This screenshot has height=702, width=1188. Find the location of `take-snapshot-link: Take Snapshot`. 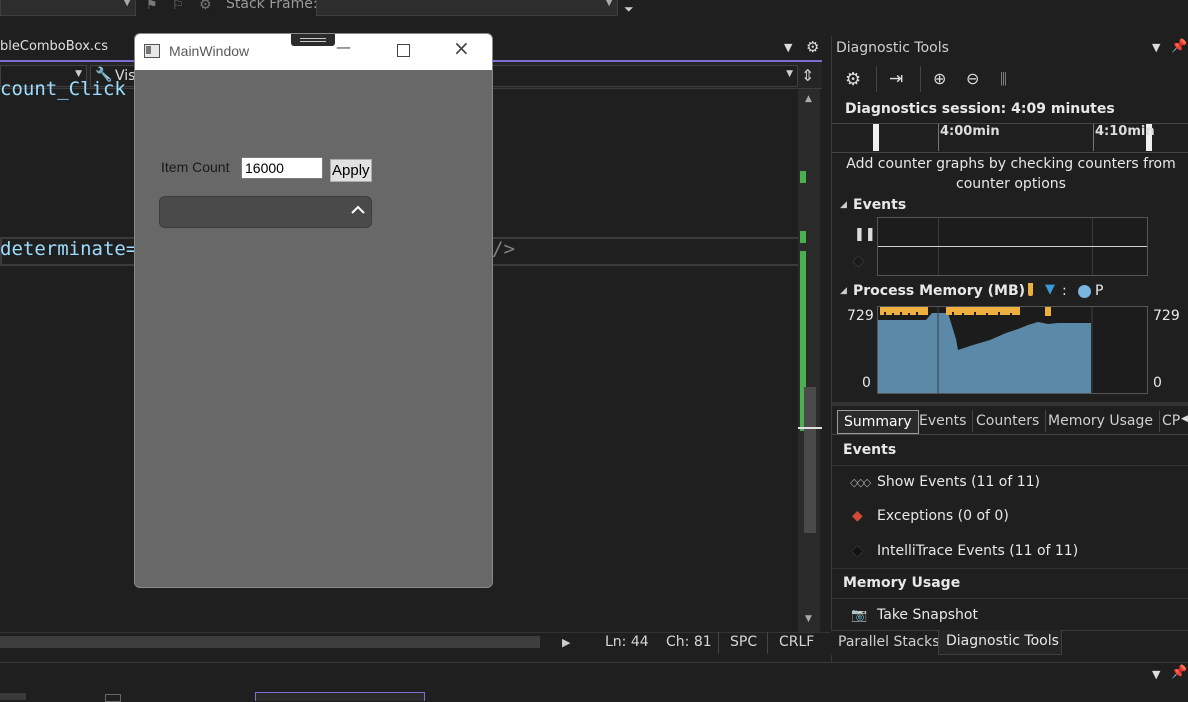

take-snapshot-link: Take Snapshot is located at coordinates (927, 615).